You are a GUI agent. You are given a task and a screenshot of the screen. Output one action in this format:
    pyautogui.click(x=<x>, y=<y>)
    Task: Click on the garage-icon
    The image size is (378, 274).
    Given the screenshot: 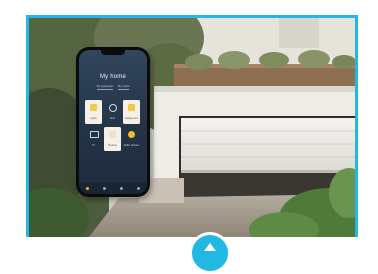 What is the action you would take?
    pyautogui.click(x=131, y=107)
    